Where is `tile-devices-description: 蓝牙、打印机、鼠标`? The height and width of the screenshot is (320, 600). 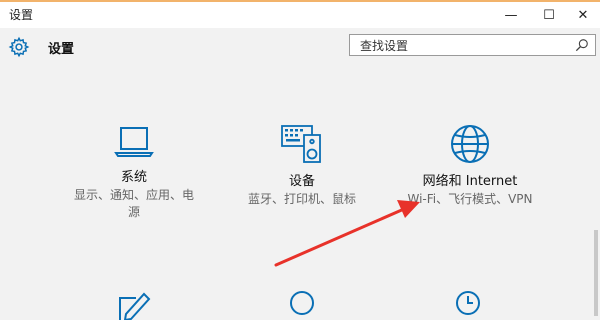
tile-devices-description: 蓝牙、打印机、鼠标 is located at coordinates (301, 199).